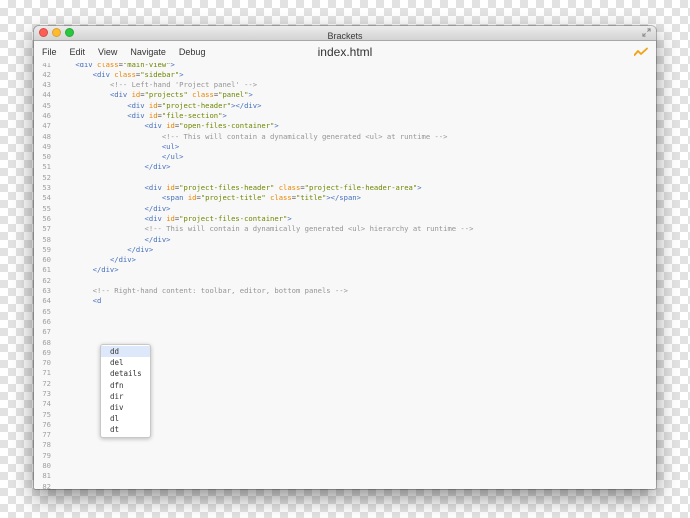  Describe the element at coordinates (46, 229) in the screenshot. I see `line-number: 57` at that location.